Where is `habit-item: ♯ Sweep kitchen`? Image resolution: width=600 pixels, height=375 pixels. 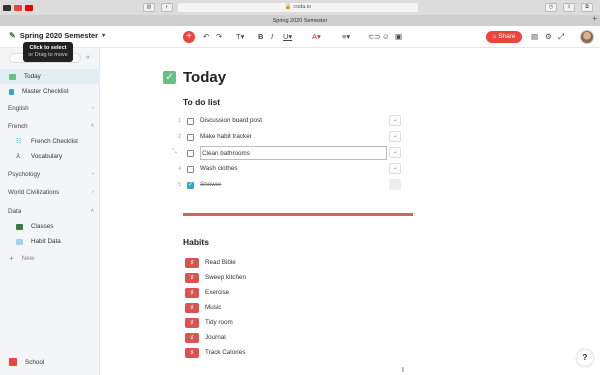
habit-item: ♯ Sweep kitchen is located at coordinates (215, 277).